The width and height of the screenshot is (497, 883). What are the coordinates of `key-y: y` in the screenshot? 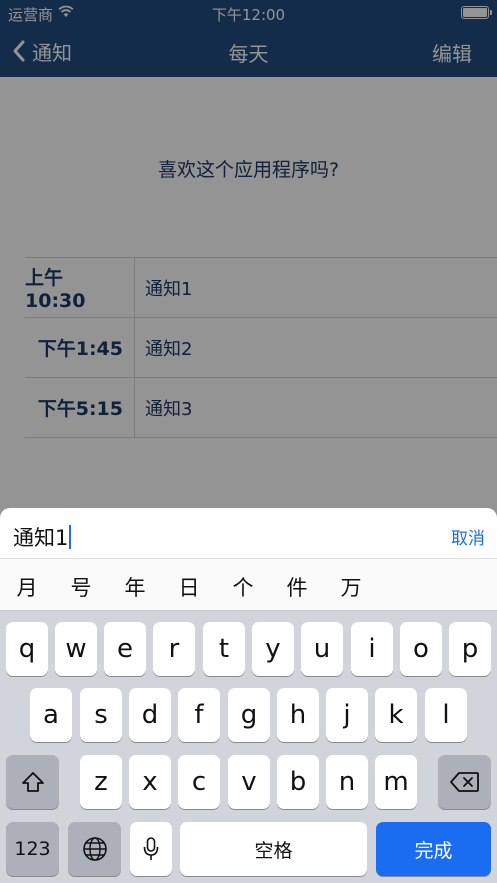 It's located at (273, 649).